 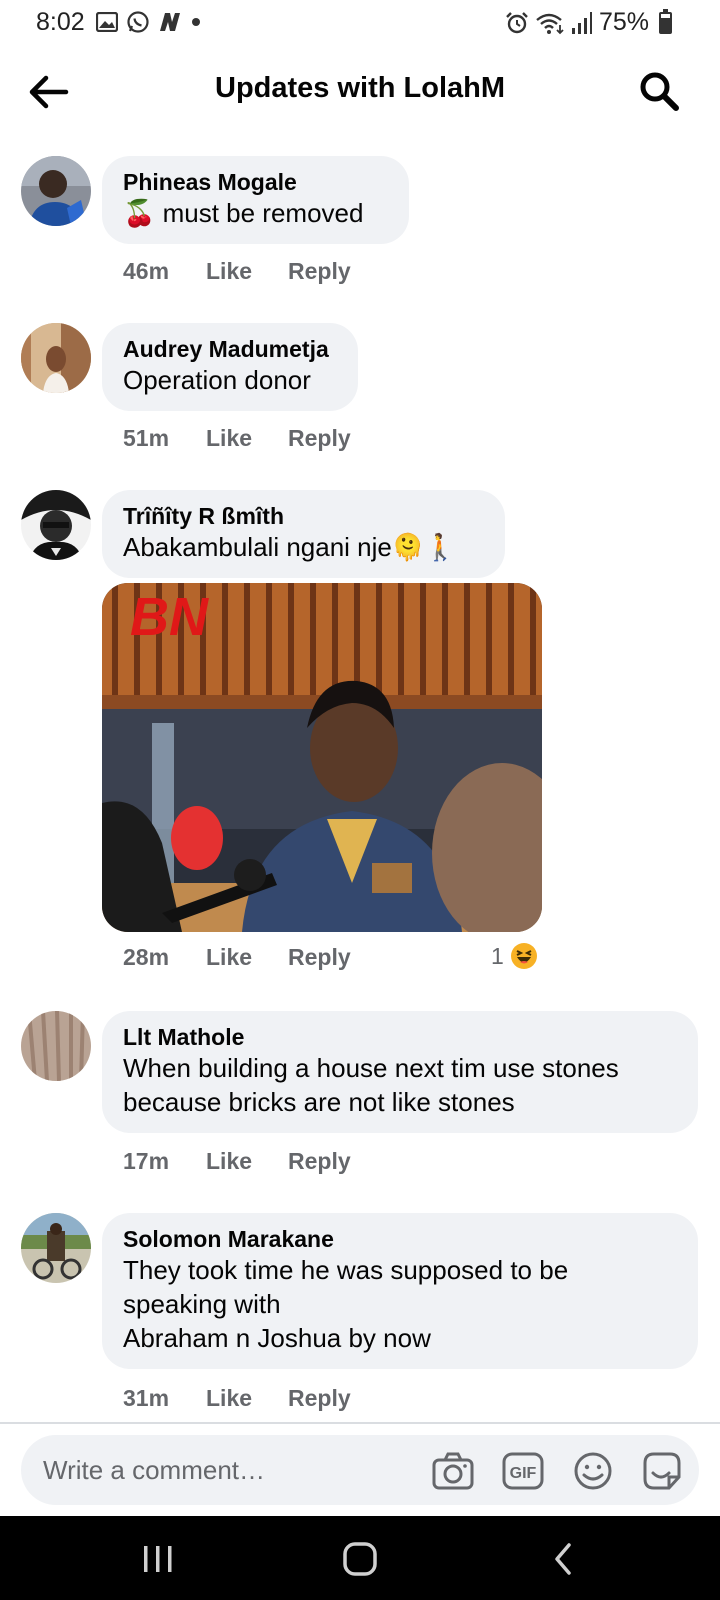 What do you see at coordinates (277, 1338) in the screenshot?
I see `comment-text-line: Abraham n Joshua by now` at bounding box center [277, 1338].